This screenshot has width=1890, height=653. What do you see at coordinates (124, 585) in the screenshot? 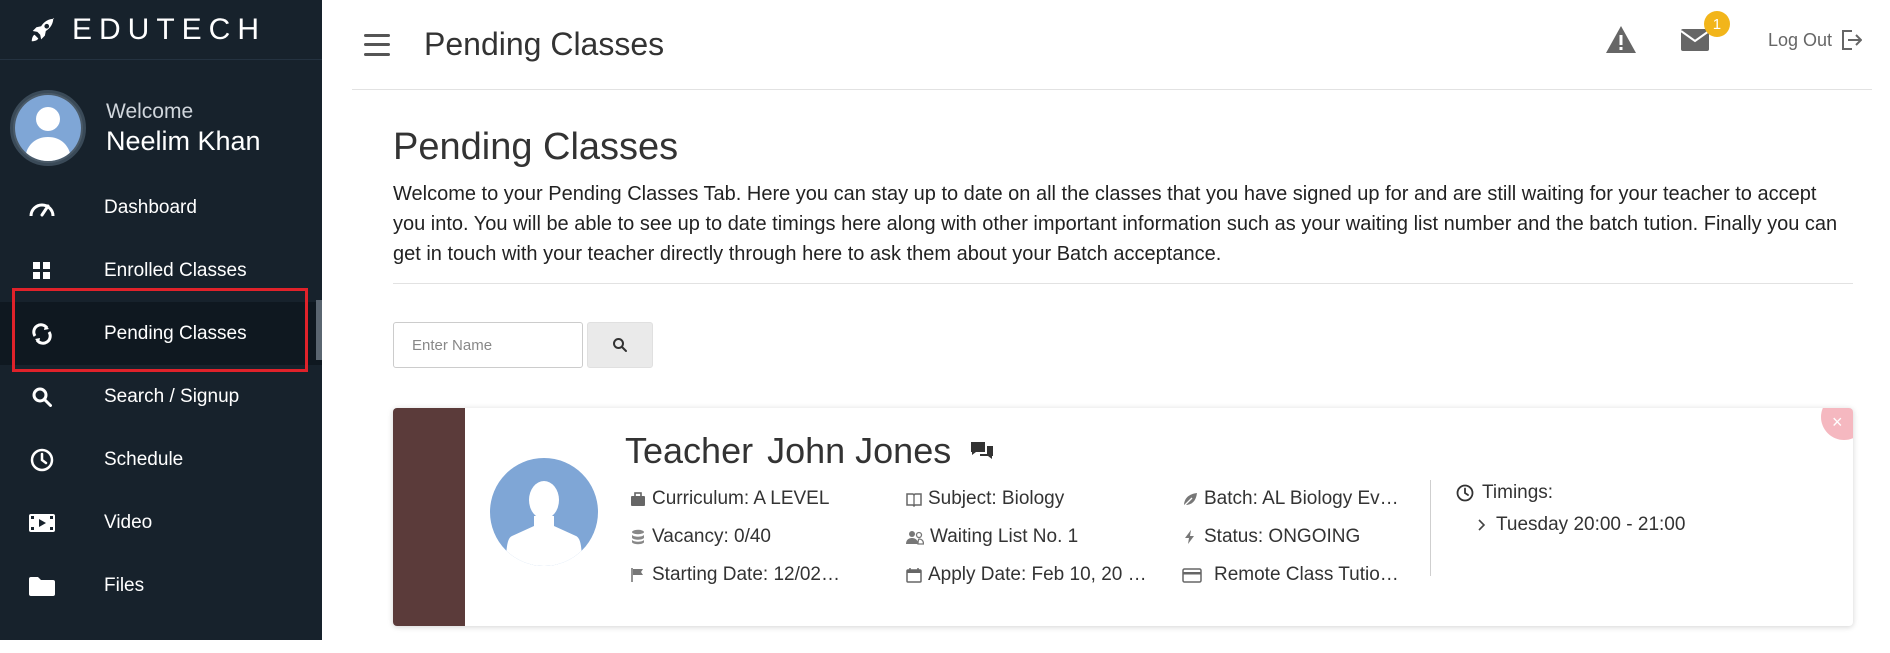
I see `sidebar-item-label: Files` at bounding box center [124, 585].